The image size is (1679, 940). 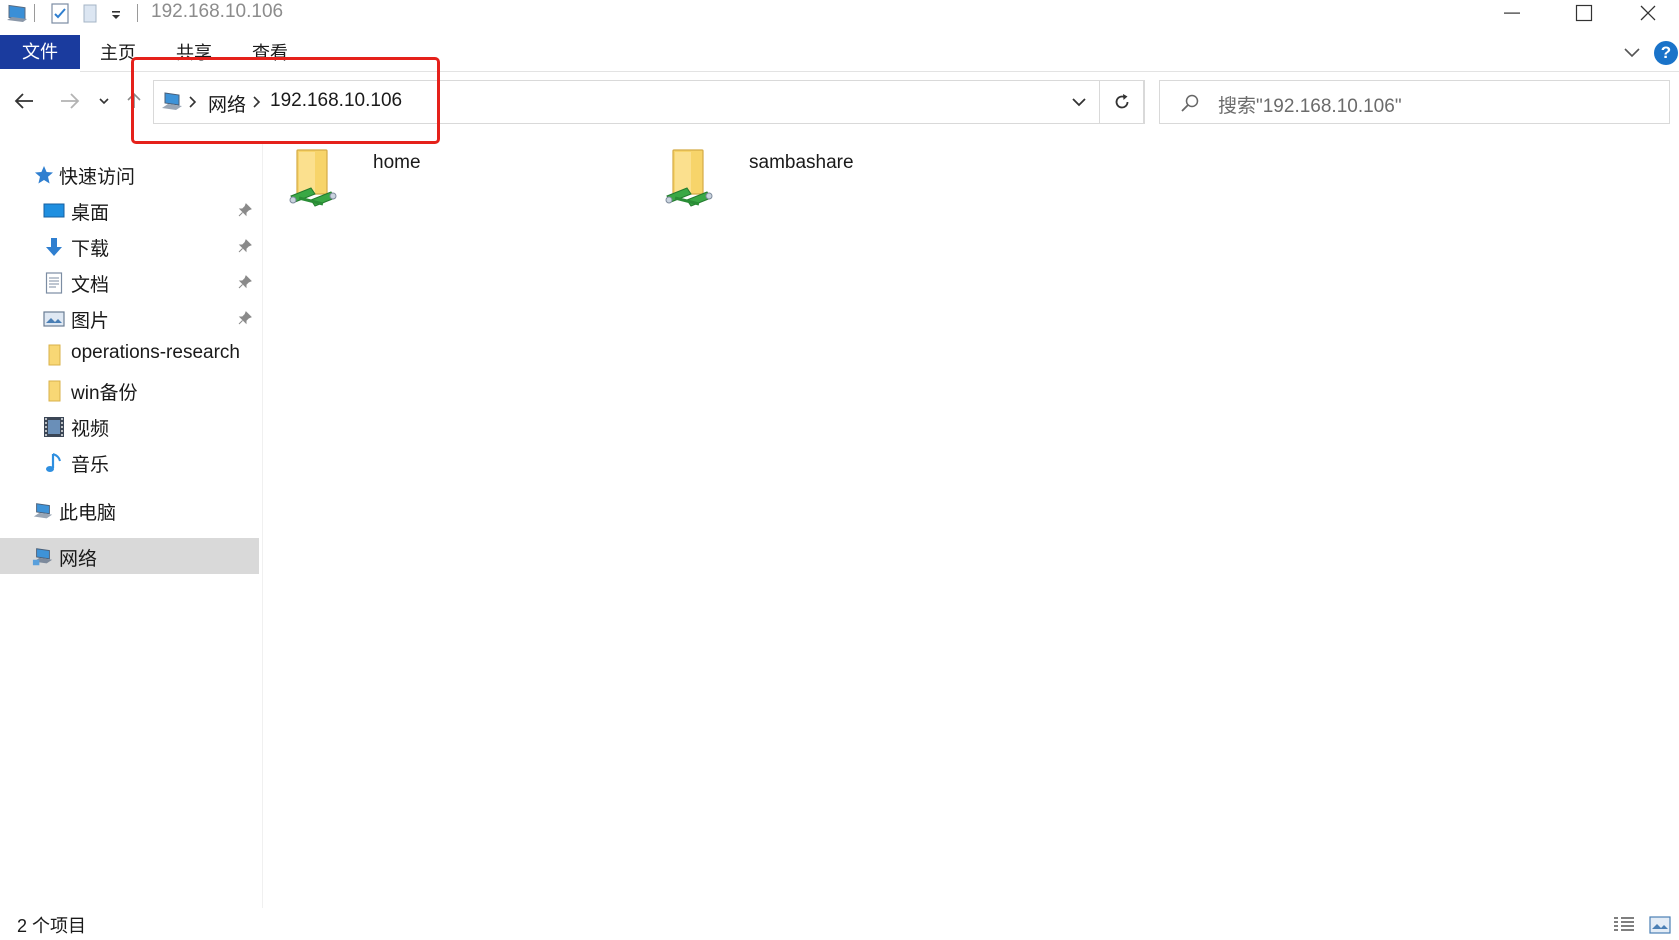 What do you see at coordinates (1310, 104) in the screenshot?
I see `search-input: 搜索"192.168.10.106"` at bounding box center [1310, 104].